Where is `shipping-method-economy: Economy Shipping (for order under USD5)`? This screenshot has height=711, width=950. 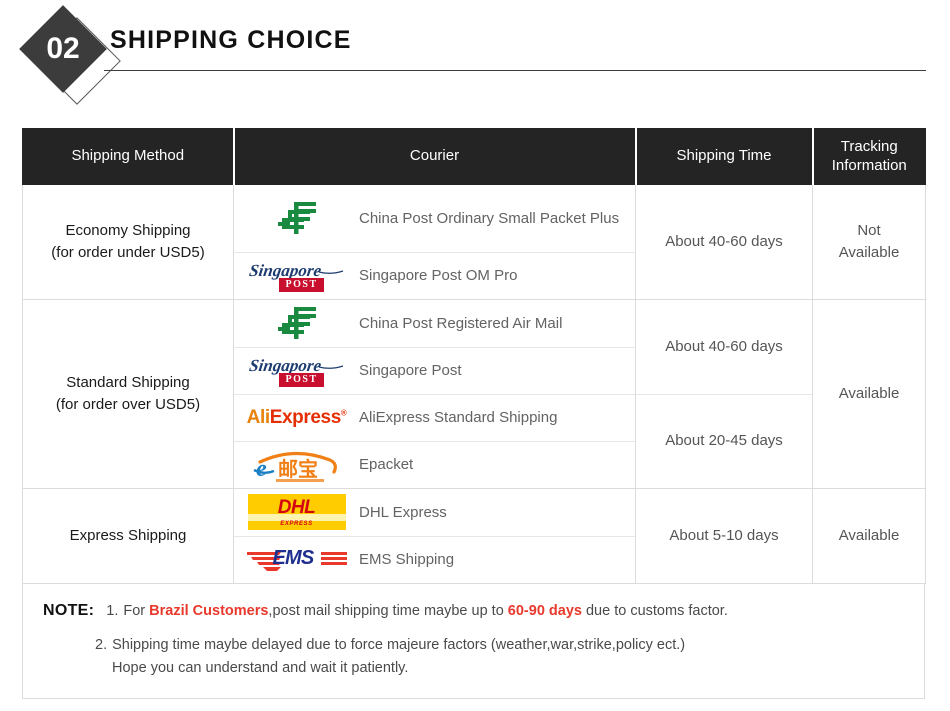
shipping-method-economy: Economy Shipping (for order under USD5) is located at coordinates (128, 242).